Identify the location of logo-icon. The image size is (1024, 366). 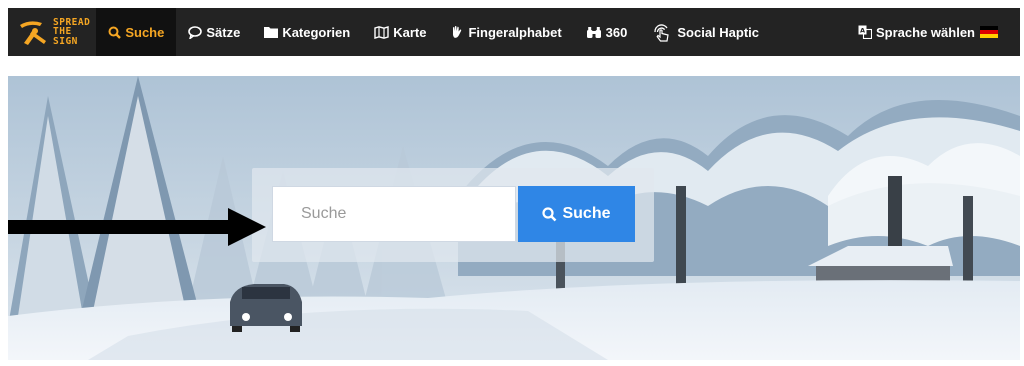
(33, 33).